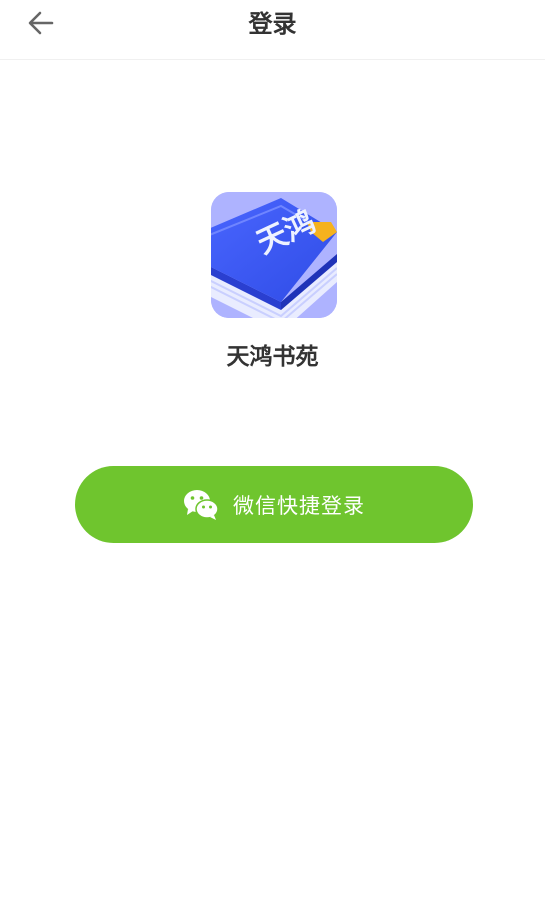 The image size is (545, 919). What do you see at coordinates (272, 357) in the screenshot?
I see `app-name: 天鸿书苑` at bounding box center [272, 357].